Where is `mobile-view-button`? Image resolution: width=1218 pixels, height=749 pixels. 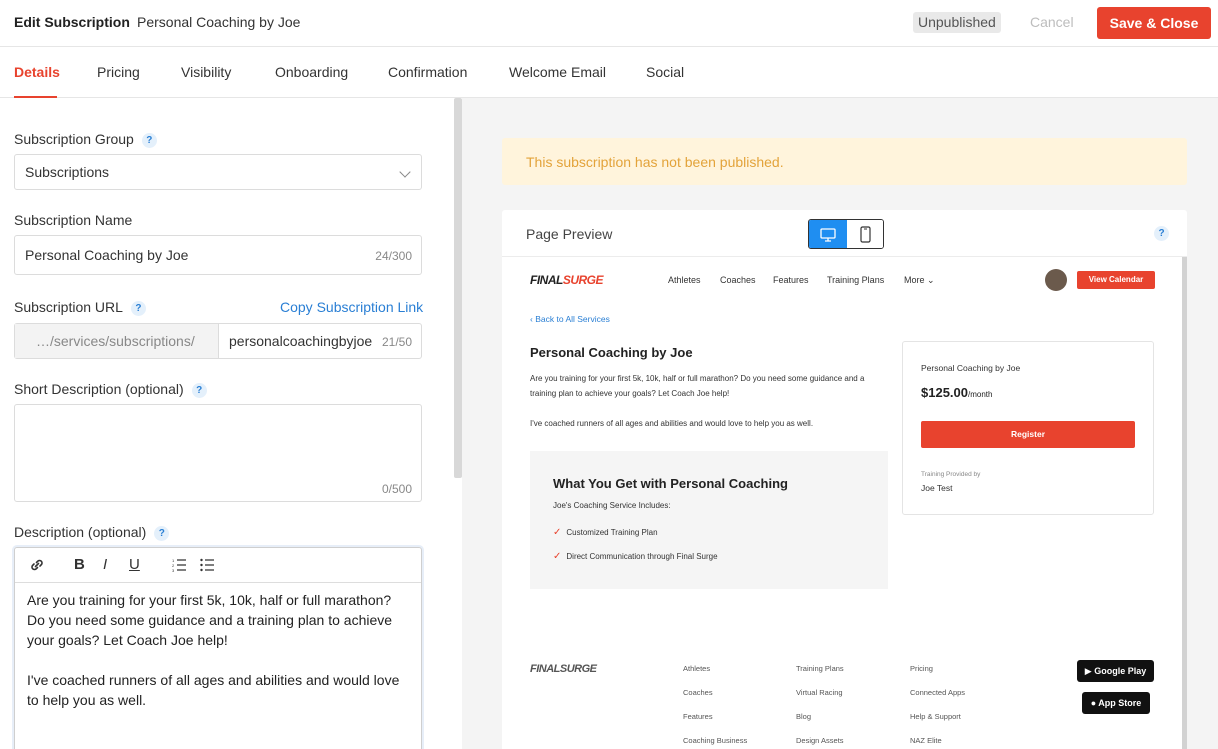
mobile-view-button is located at coordinates (865, 234).